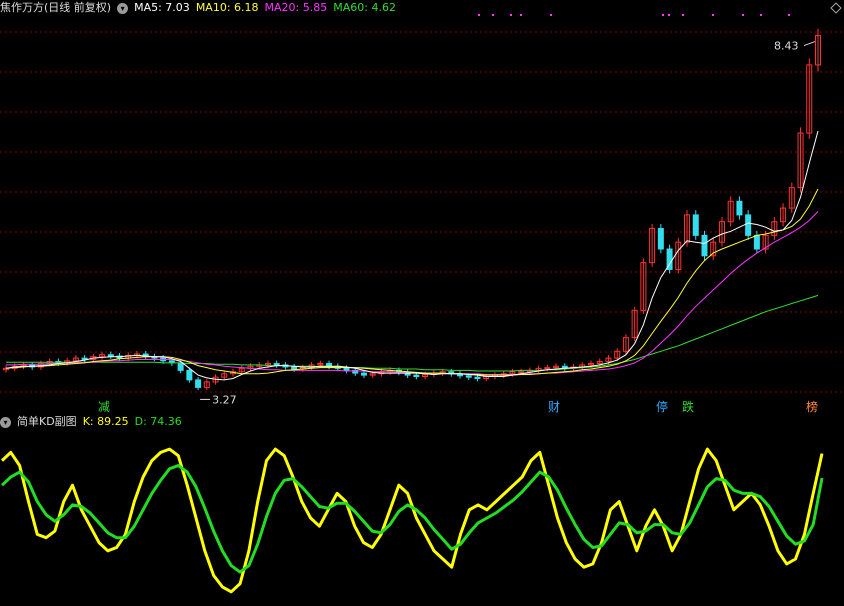 The height and width of the screenshot is (606, 844). I want to click on kd-title: 简单KD副图, so click(47, 421).